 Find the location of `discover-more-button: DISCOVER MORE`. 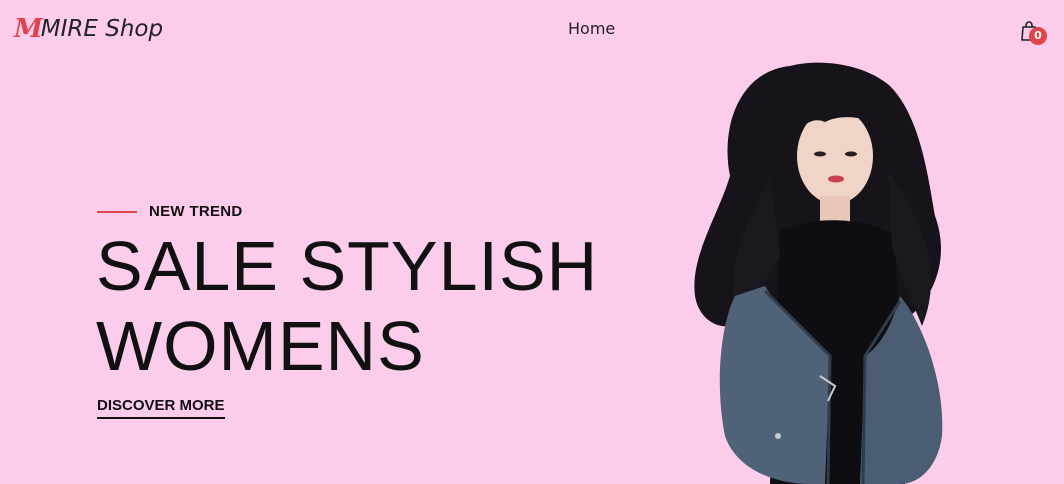

discover-more-button: DISCOVER MORE is located at coordinates (161, 408).